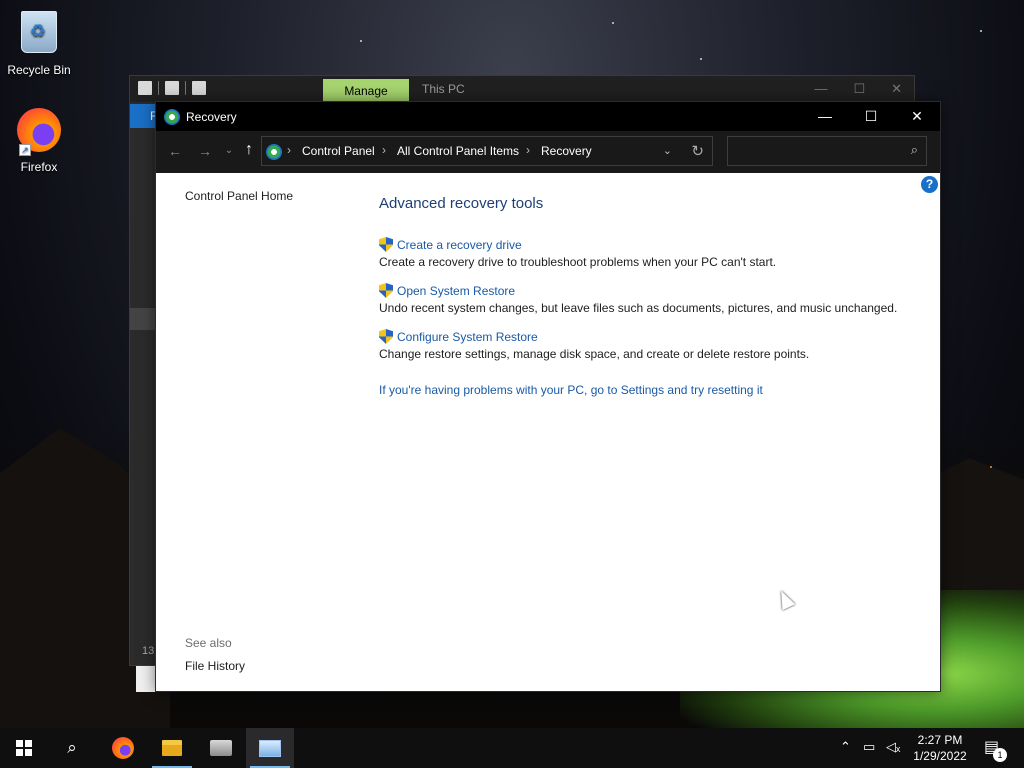 The width and height of the screenshot is (1024, 768). I want to click on taskbar-control-panel, so click(270, 748).